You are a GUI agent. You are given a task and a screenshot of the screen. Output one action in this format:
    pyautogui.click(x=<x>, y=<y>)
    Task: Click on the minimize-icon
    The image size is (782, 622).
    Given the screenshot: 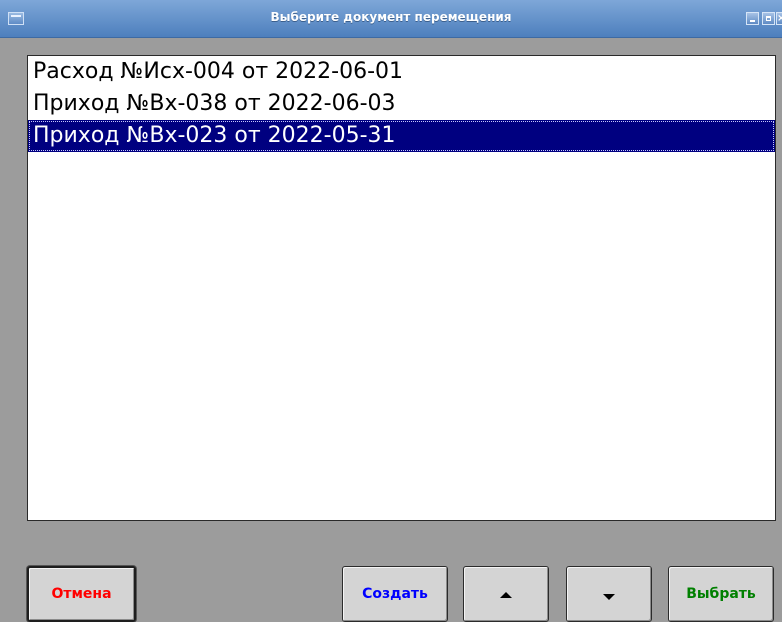 What is the action you would take?
    pyautogui.click(x=752, y=18)
    